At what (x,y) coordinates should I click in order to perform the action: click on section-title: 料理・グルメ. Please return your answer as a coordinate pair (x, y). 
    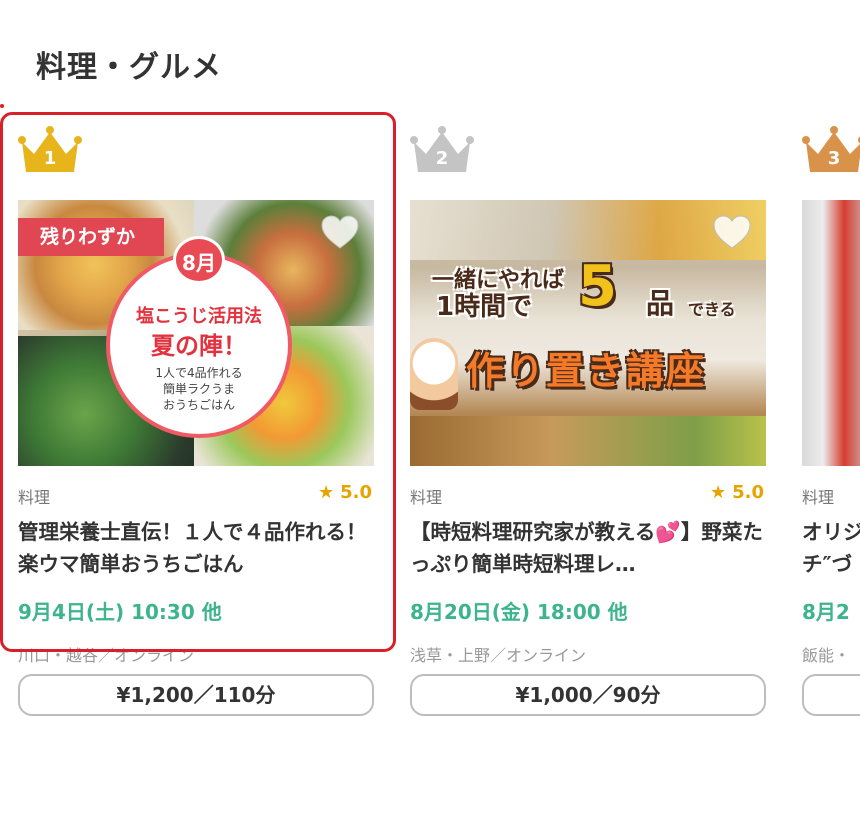
    Looking at the image, I should click on (129, 67).